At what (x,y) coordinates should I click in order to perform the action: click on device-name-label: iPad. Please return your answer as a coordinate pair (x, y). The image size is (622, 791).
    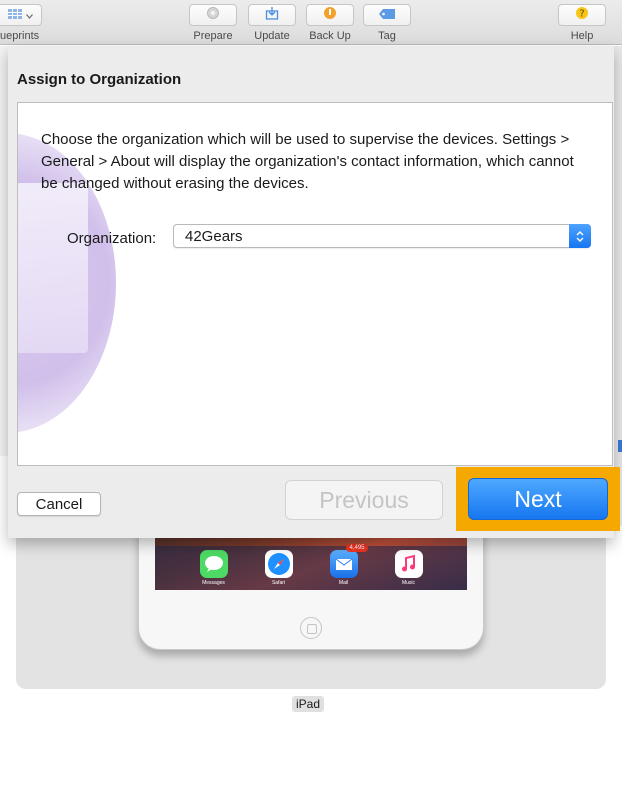
    Looking at the image, I should click on (308, 704).